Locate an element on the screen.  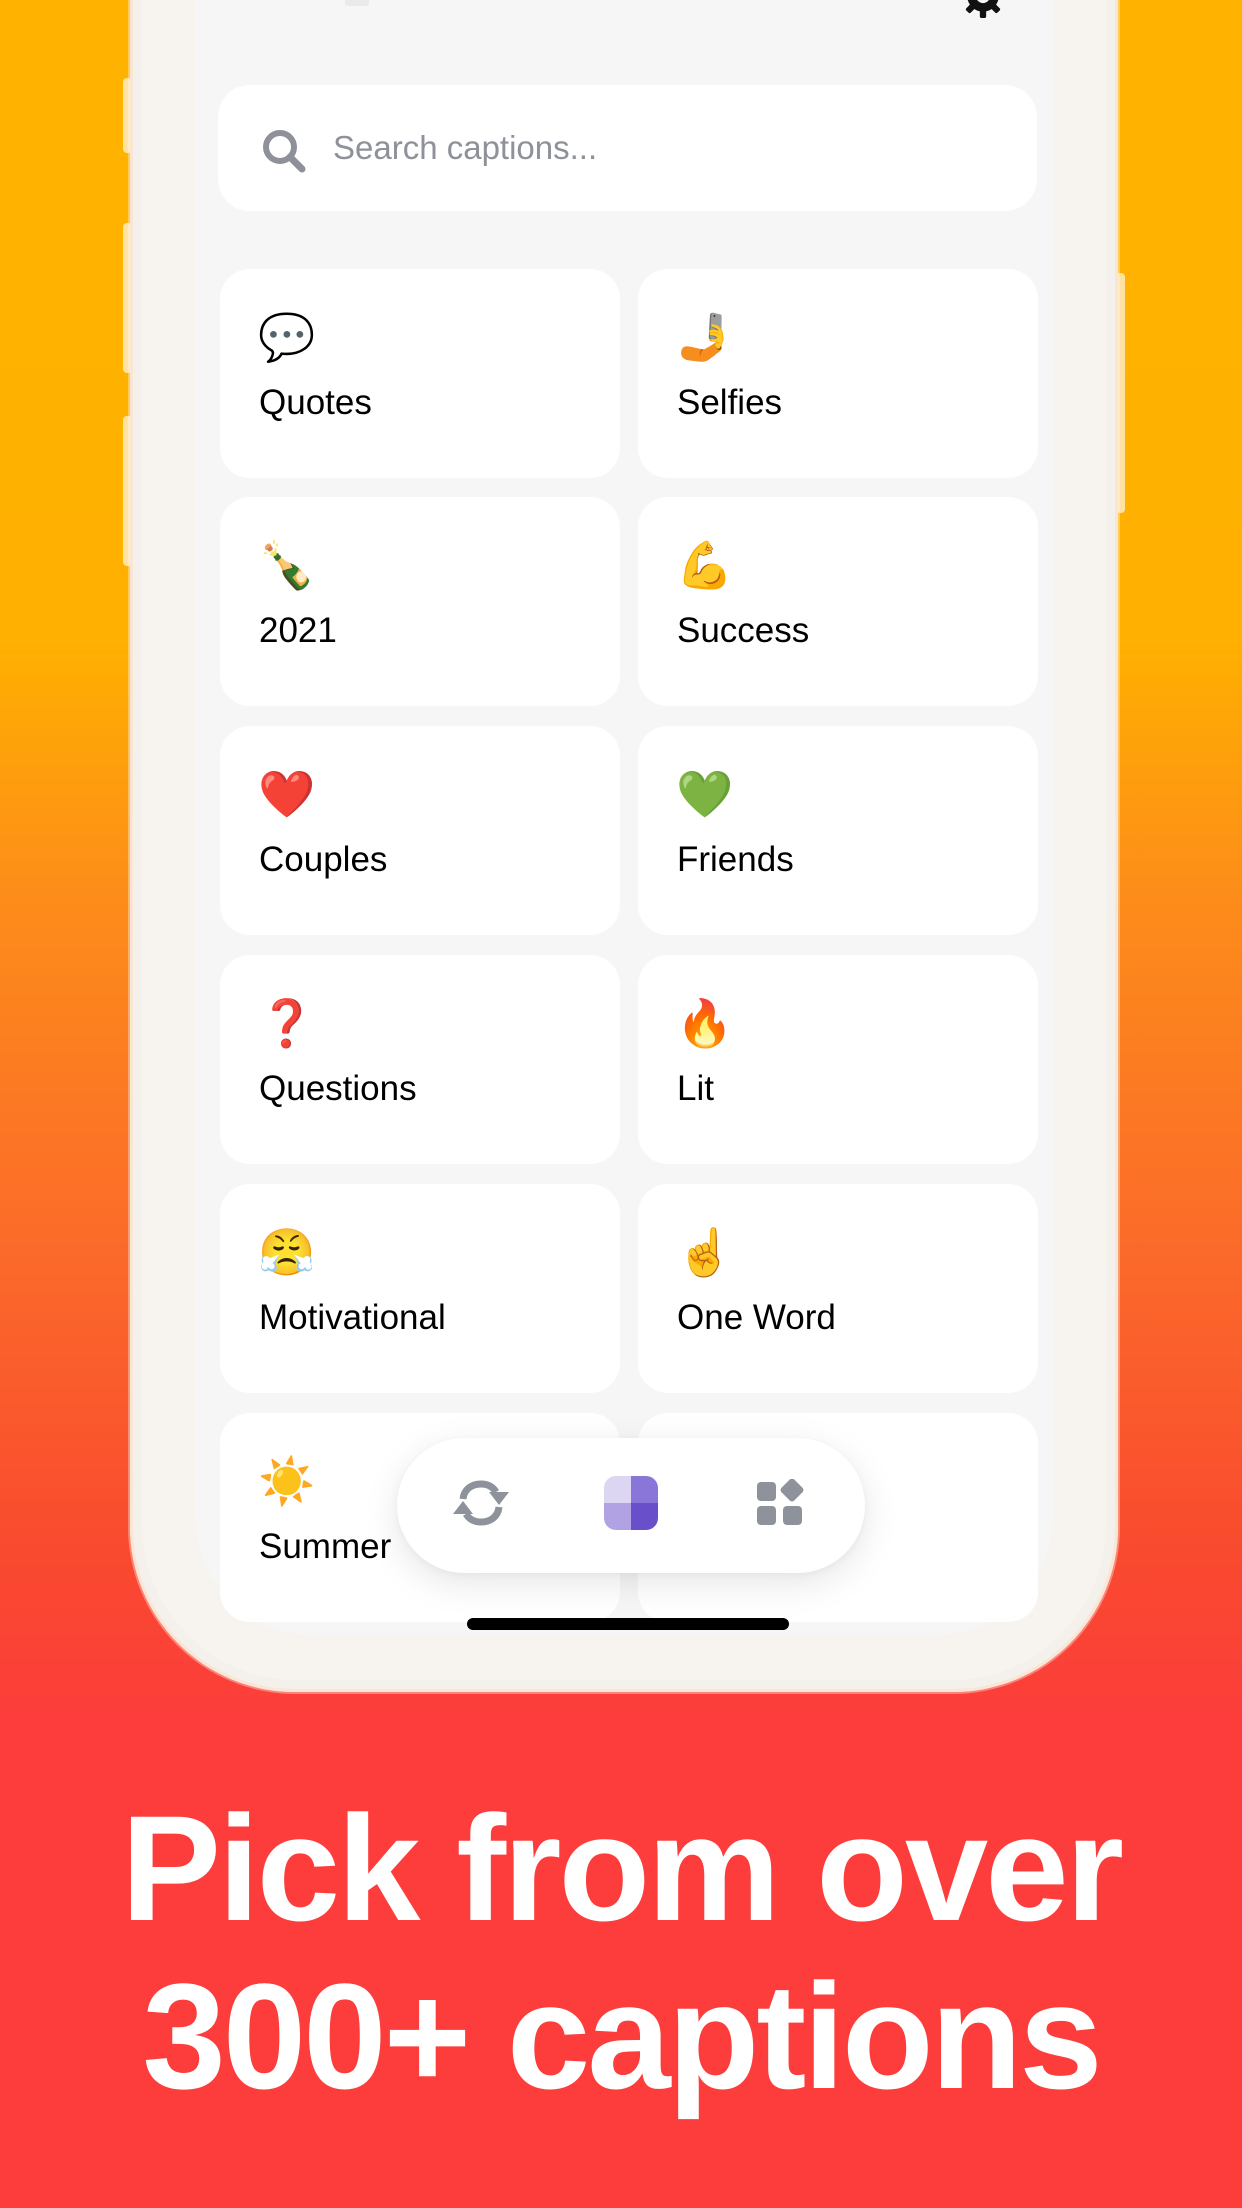
category-card-quotes: 💬 Quotes is located at coordinates (420, 373).